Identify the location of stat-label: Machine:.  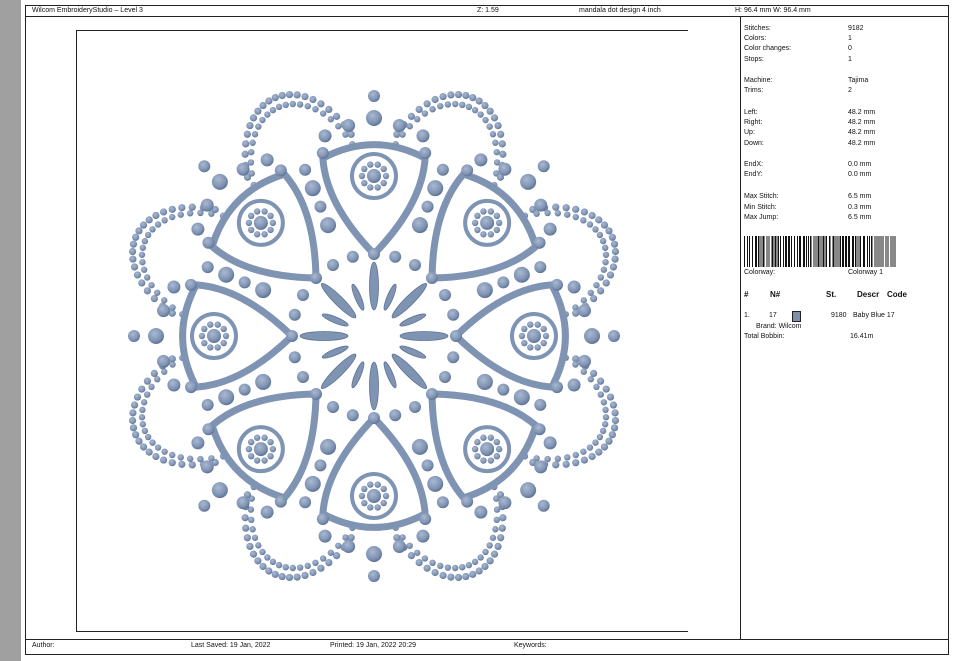
(758, 80).